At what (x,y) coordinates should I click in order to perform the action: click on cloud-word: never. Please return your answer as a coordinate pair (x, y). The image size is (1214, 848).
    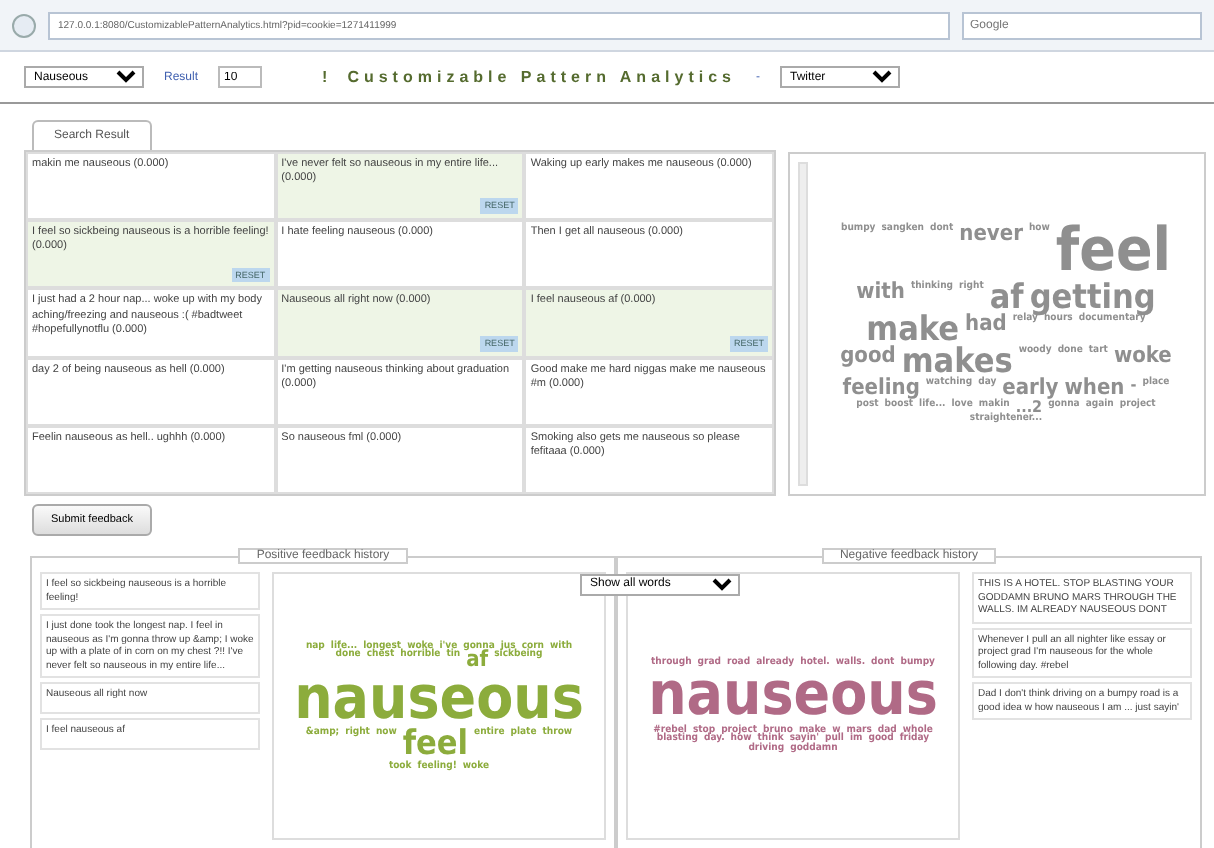
    Looking at the image, I should click on (991, 237).